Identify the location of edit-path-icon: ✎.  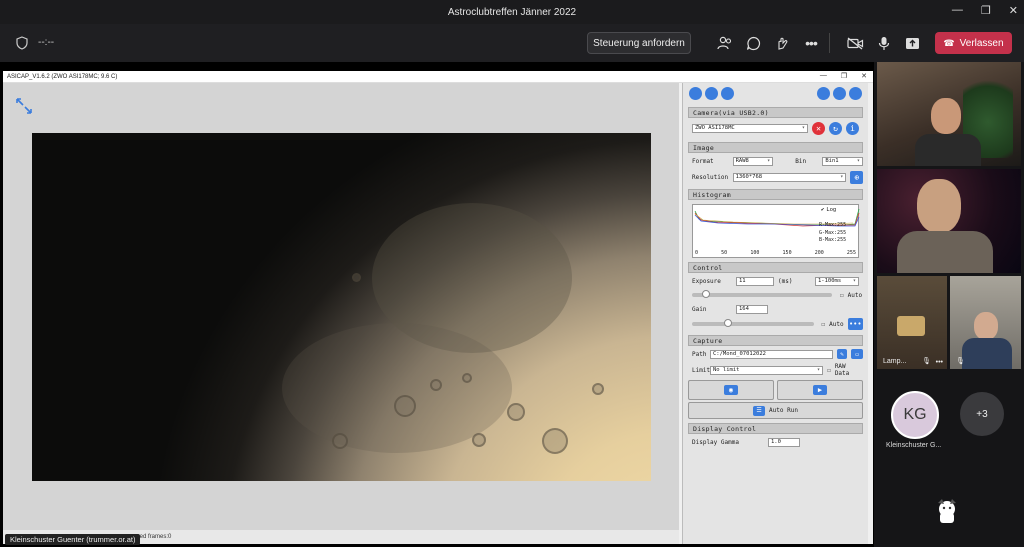
(842, 354).